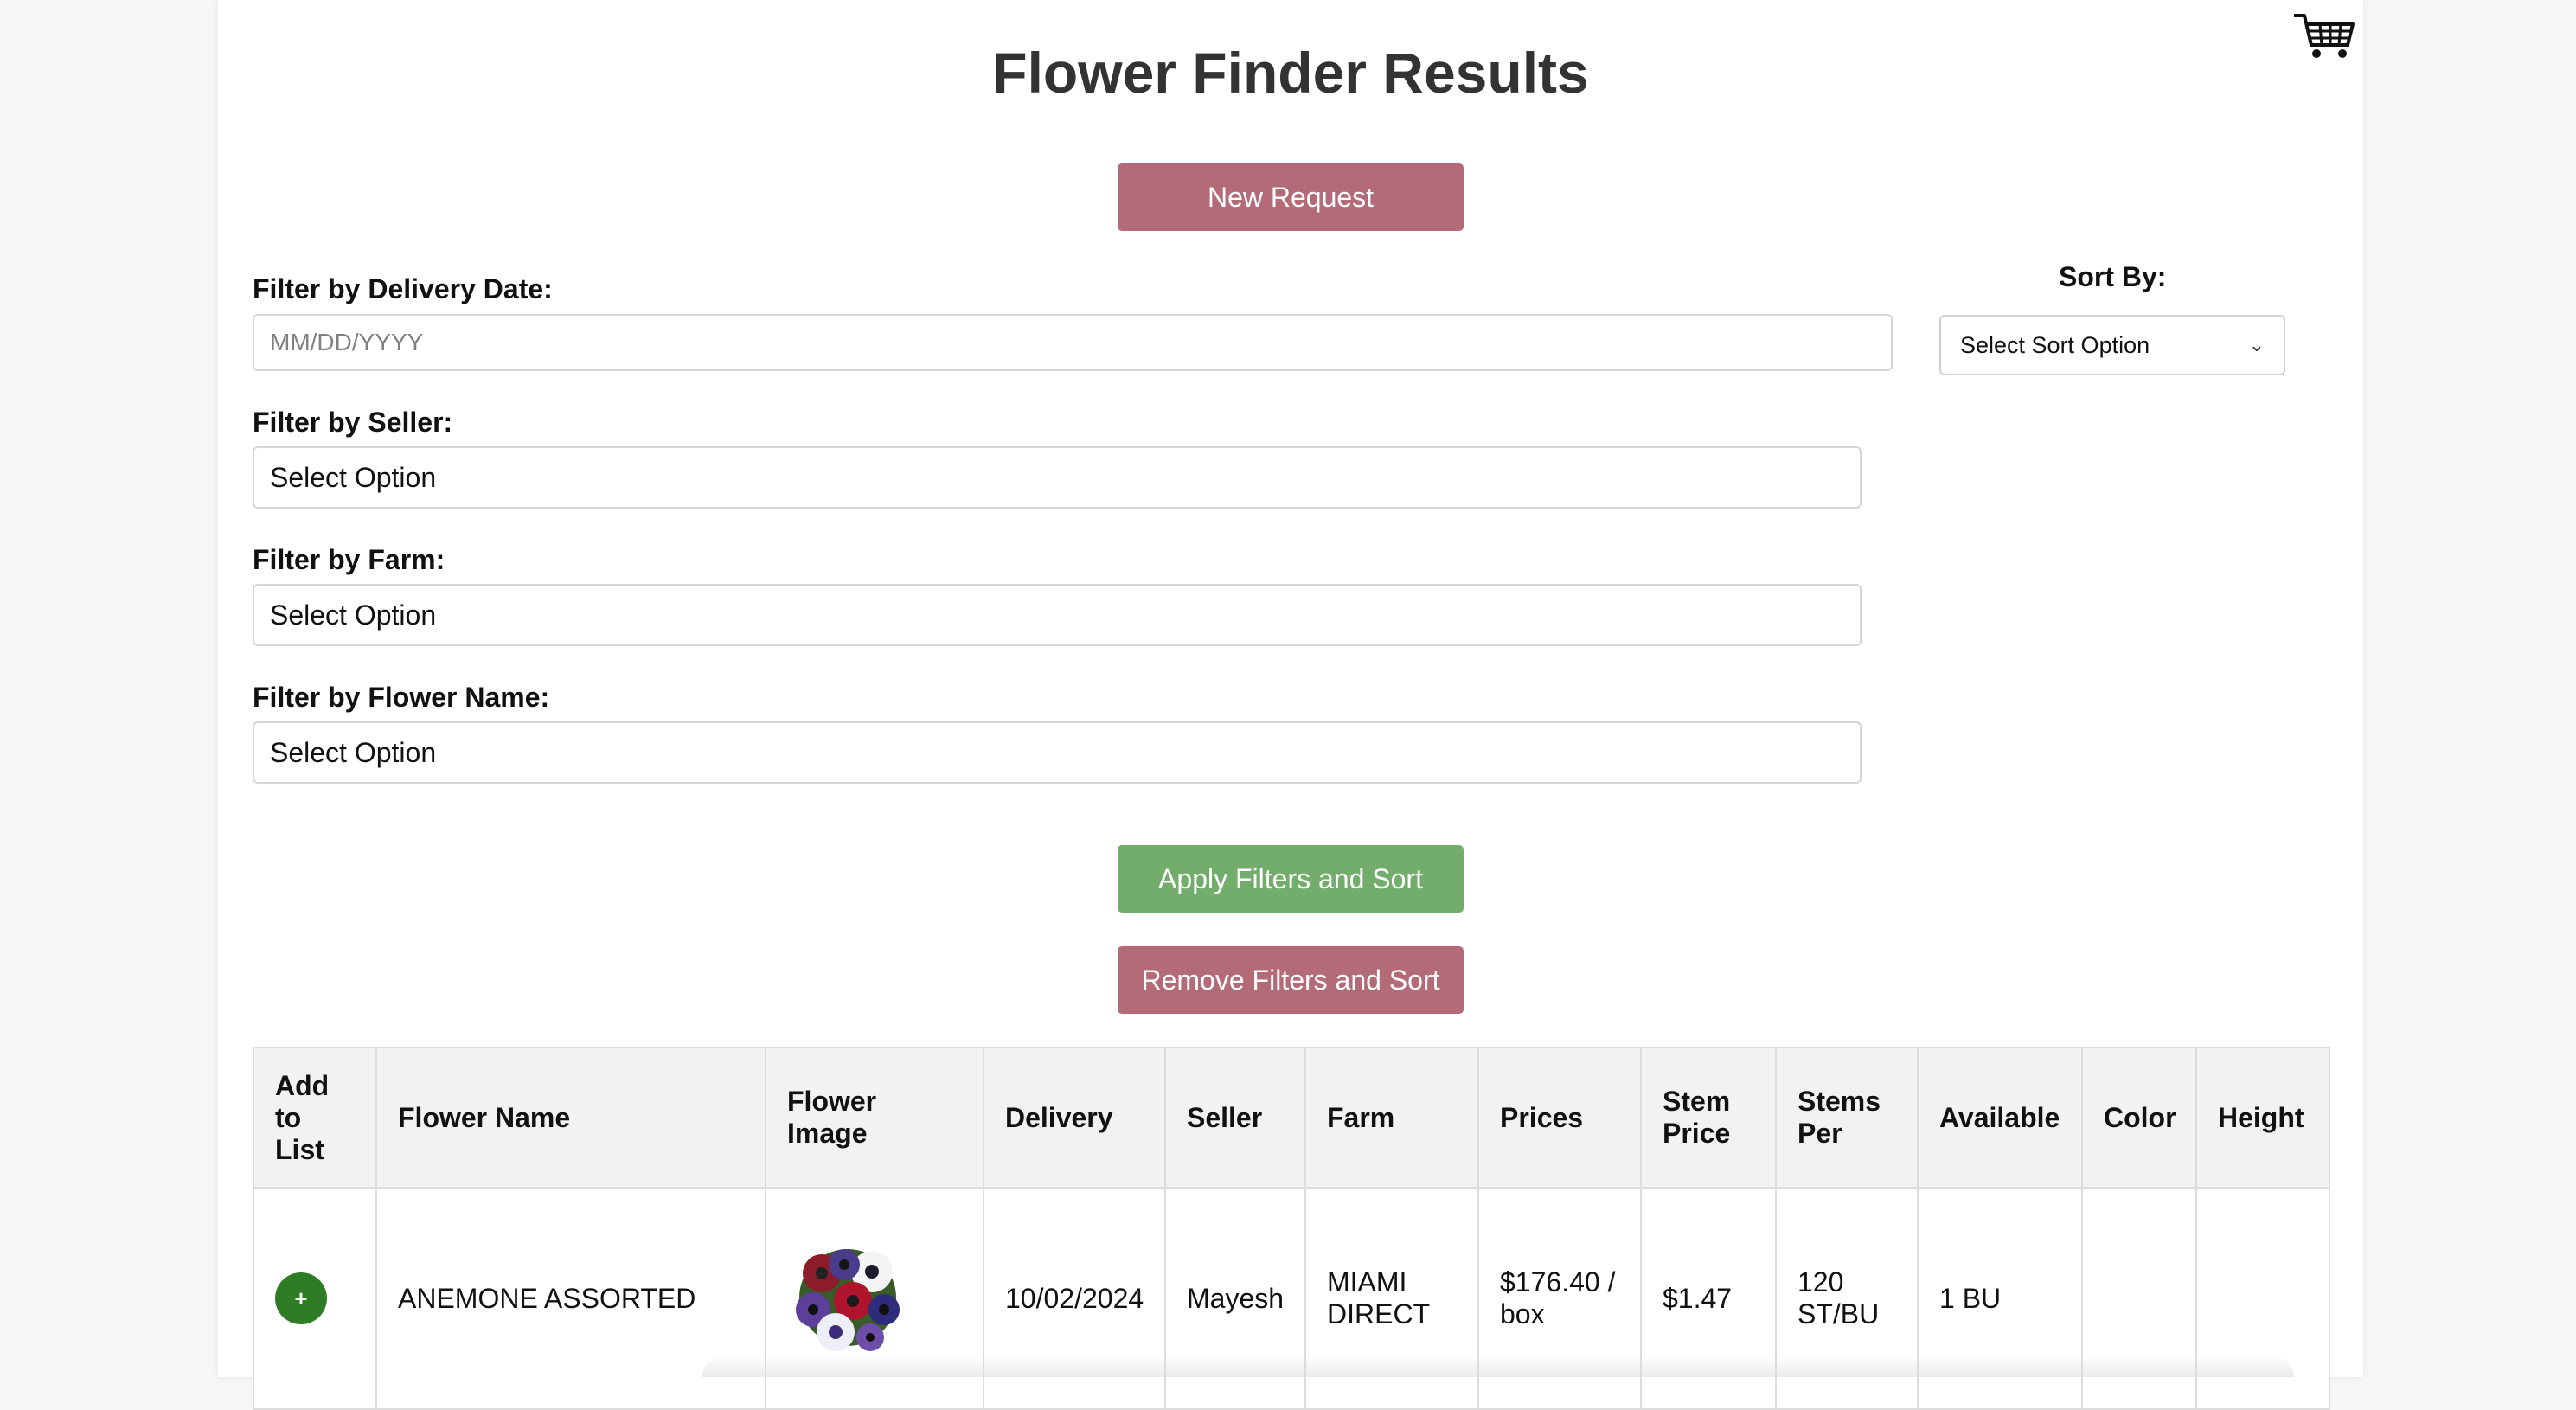  What do you see at coordinates (1235, 1118) in the screenshot?
I see `header-seller: Seller` at bounding box center [1235, 1118].